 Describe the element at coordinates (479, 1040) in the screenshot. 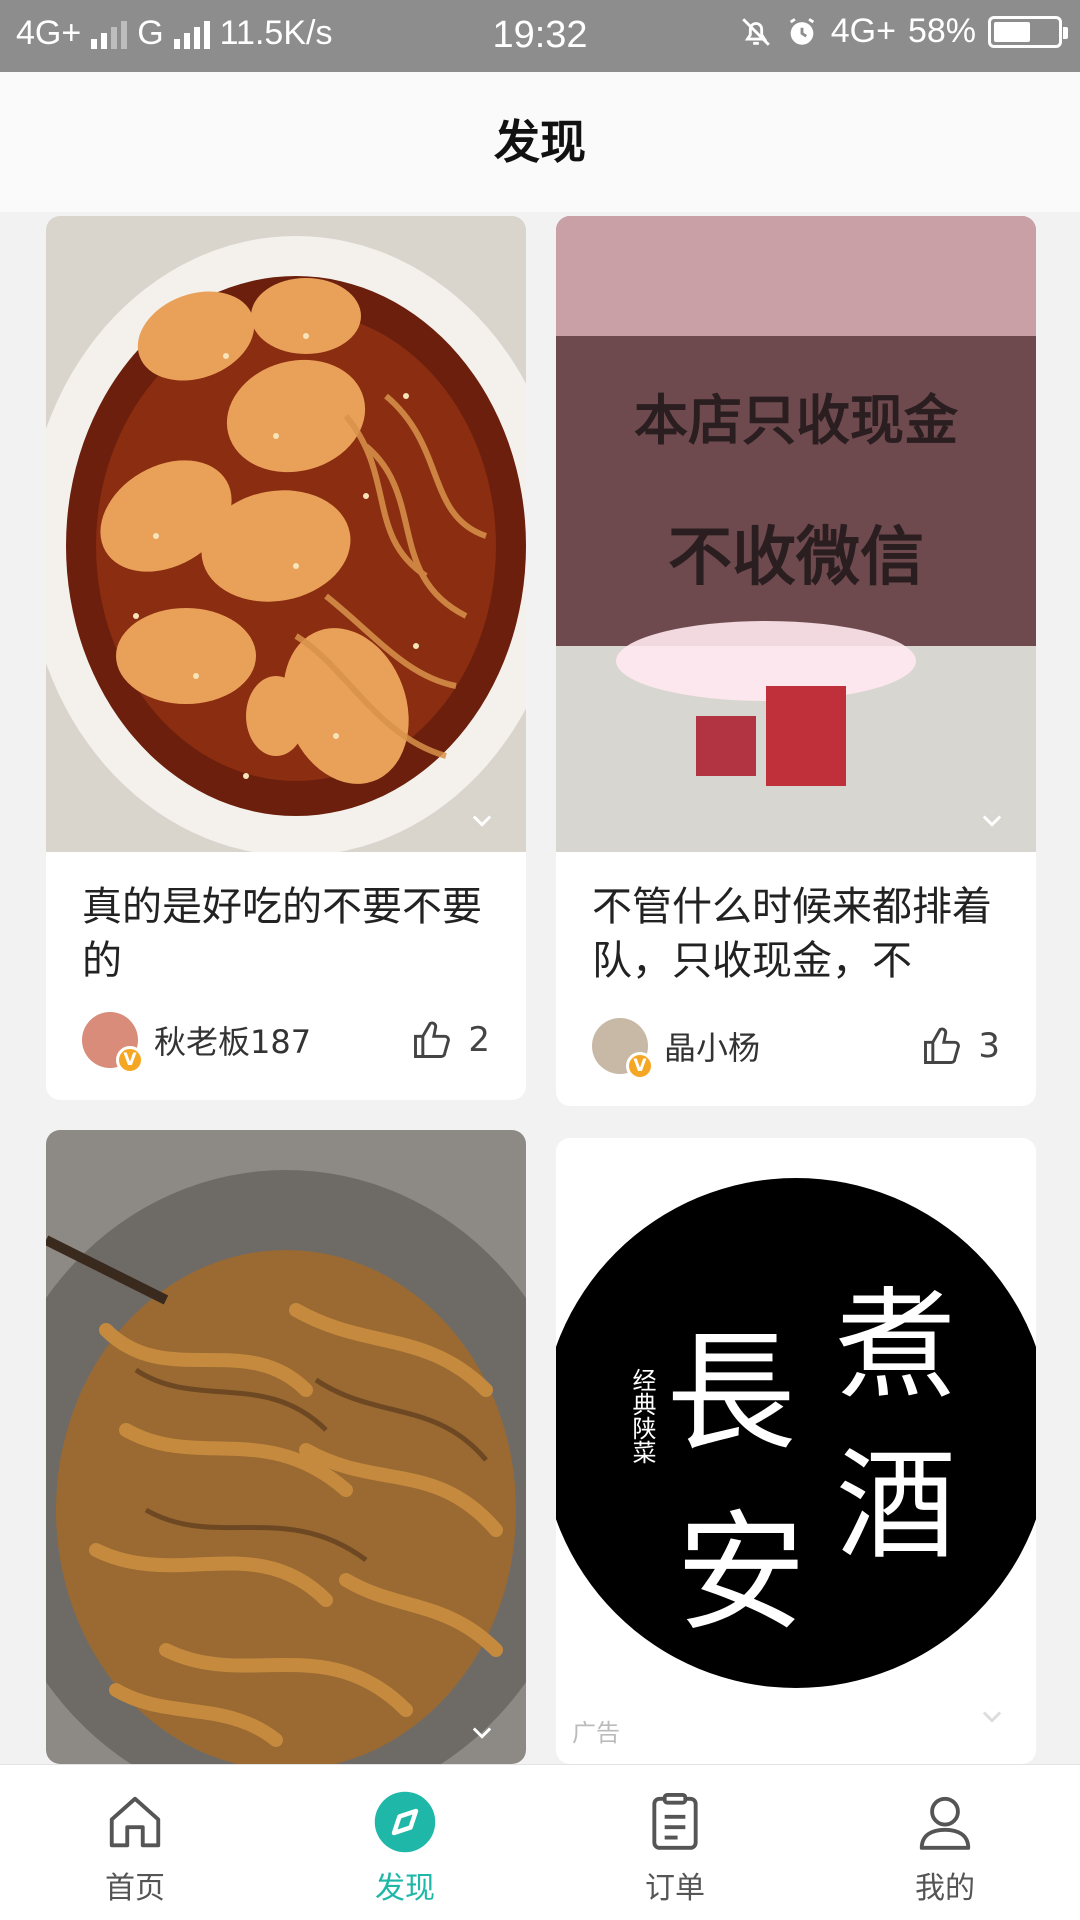

I see `like-count: 2` at that location.